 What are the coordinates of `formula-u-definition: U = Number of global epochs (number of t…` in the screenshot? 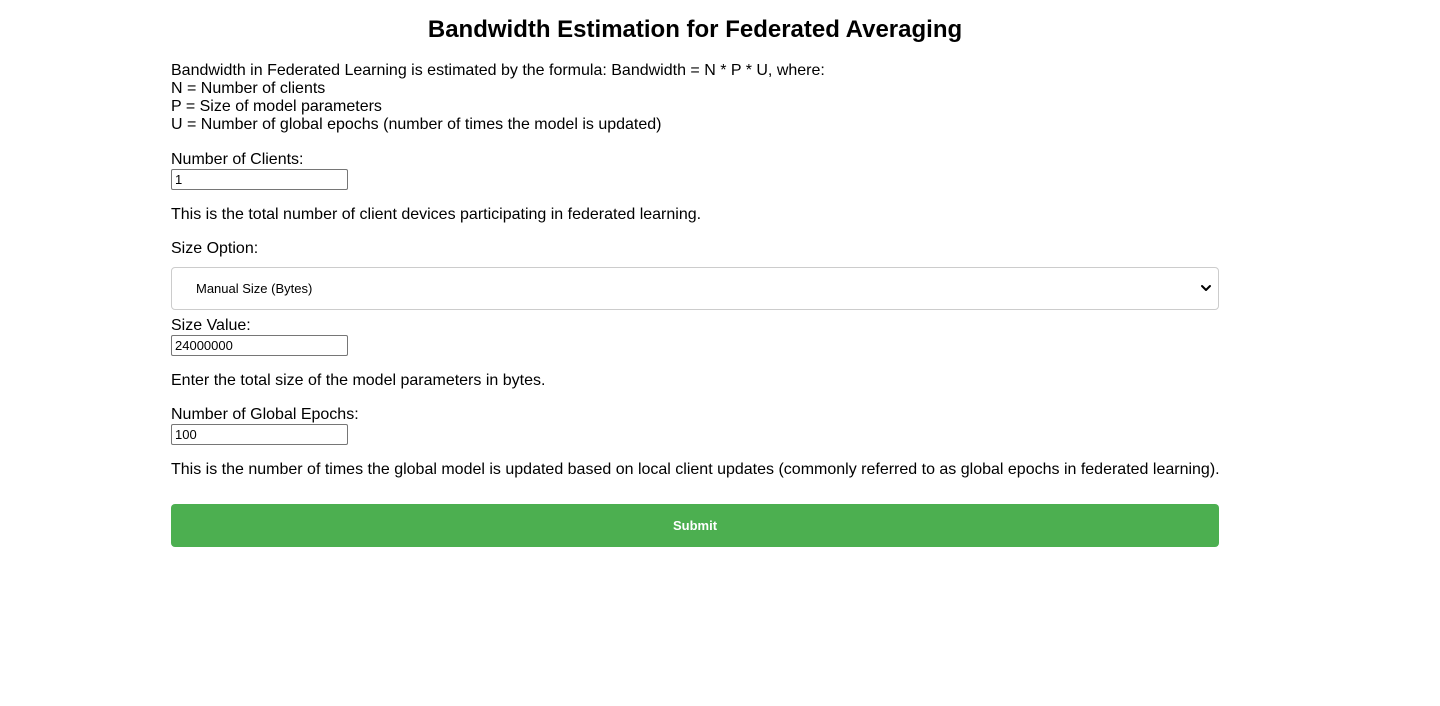 It's located at (416, 124).